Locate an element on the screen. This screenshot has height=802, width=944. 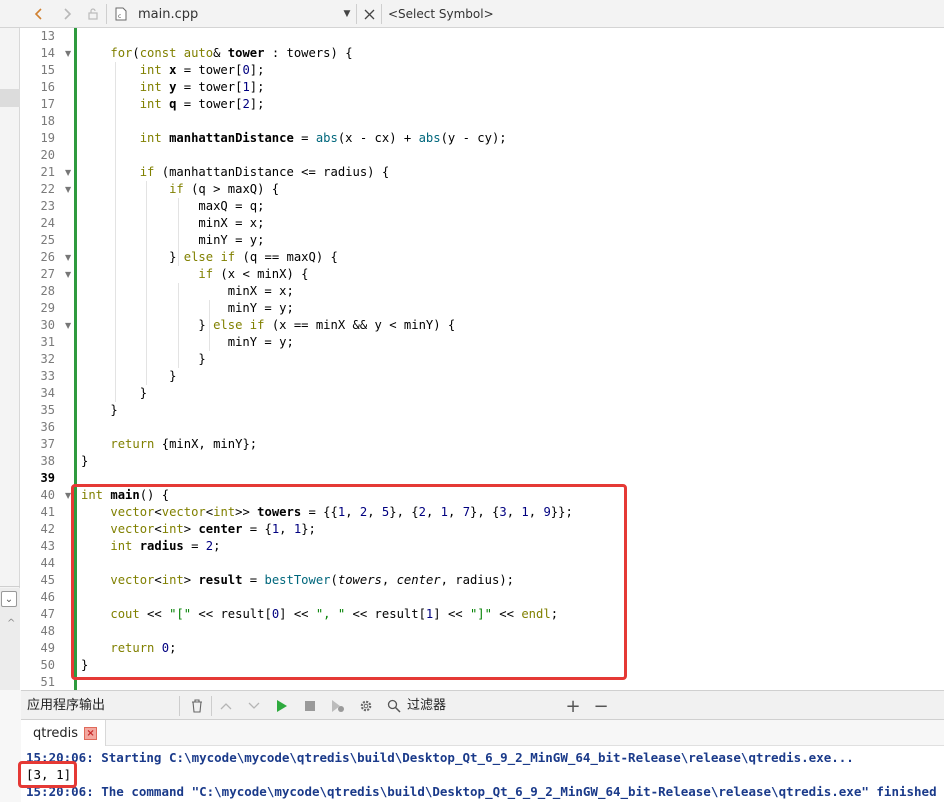
file-icon: c is located at coordinates (121, 14).